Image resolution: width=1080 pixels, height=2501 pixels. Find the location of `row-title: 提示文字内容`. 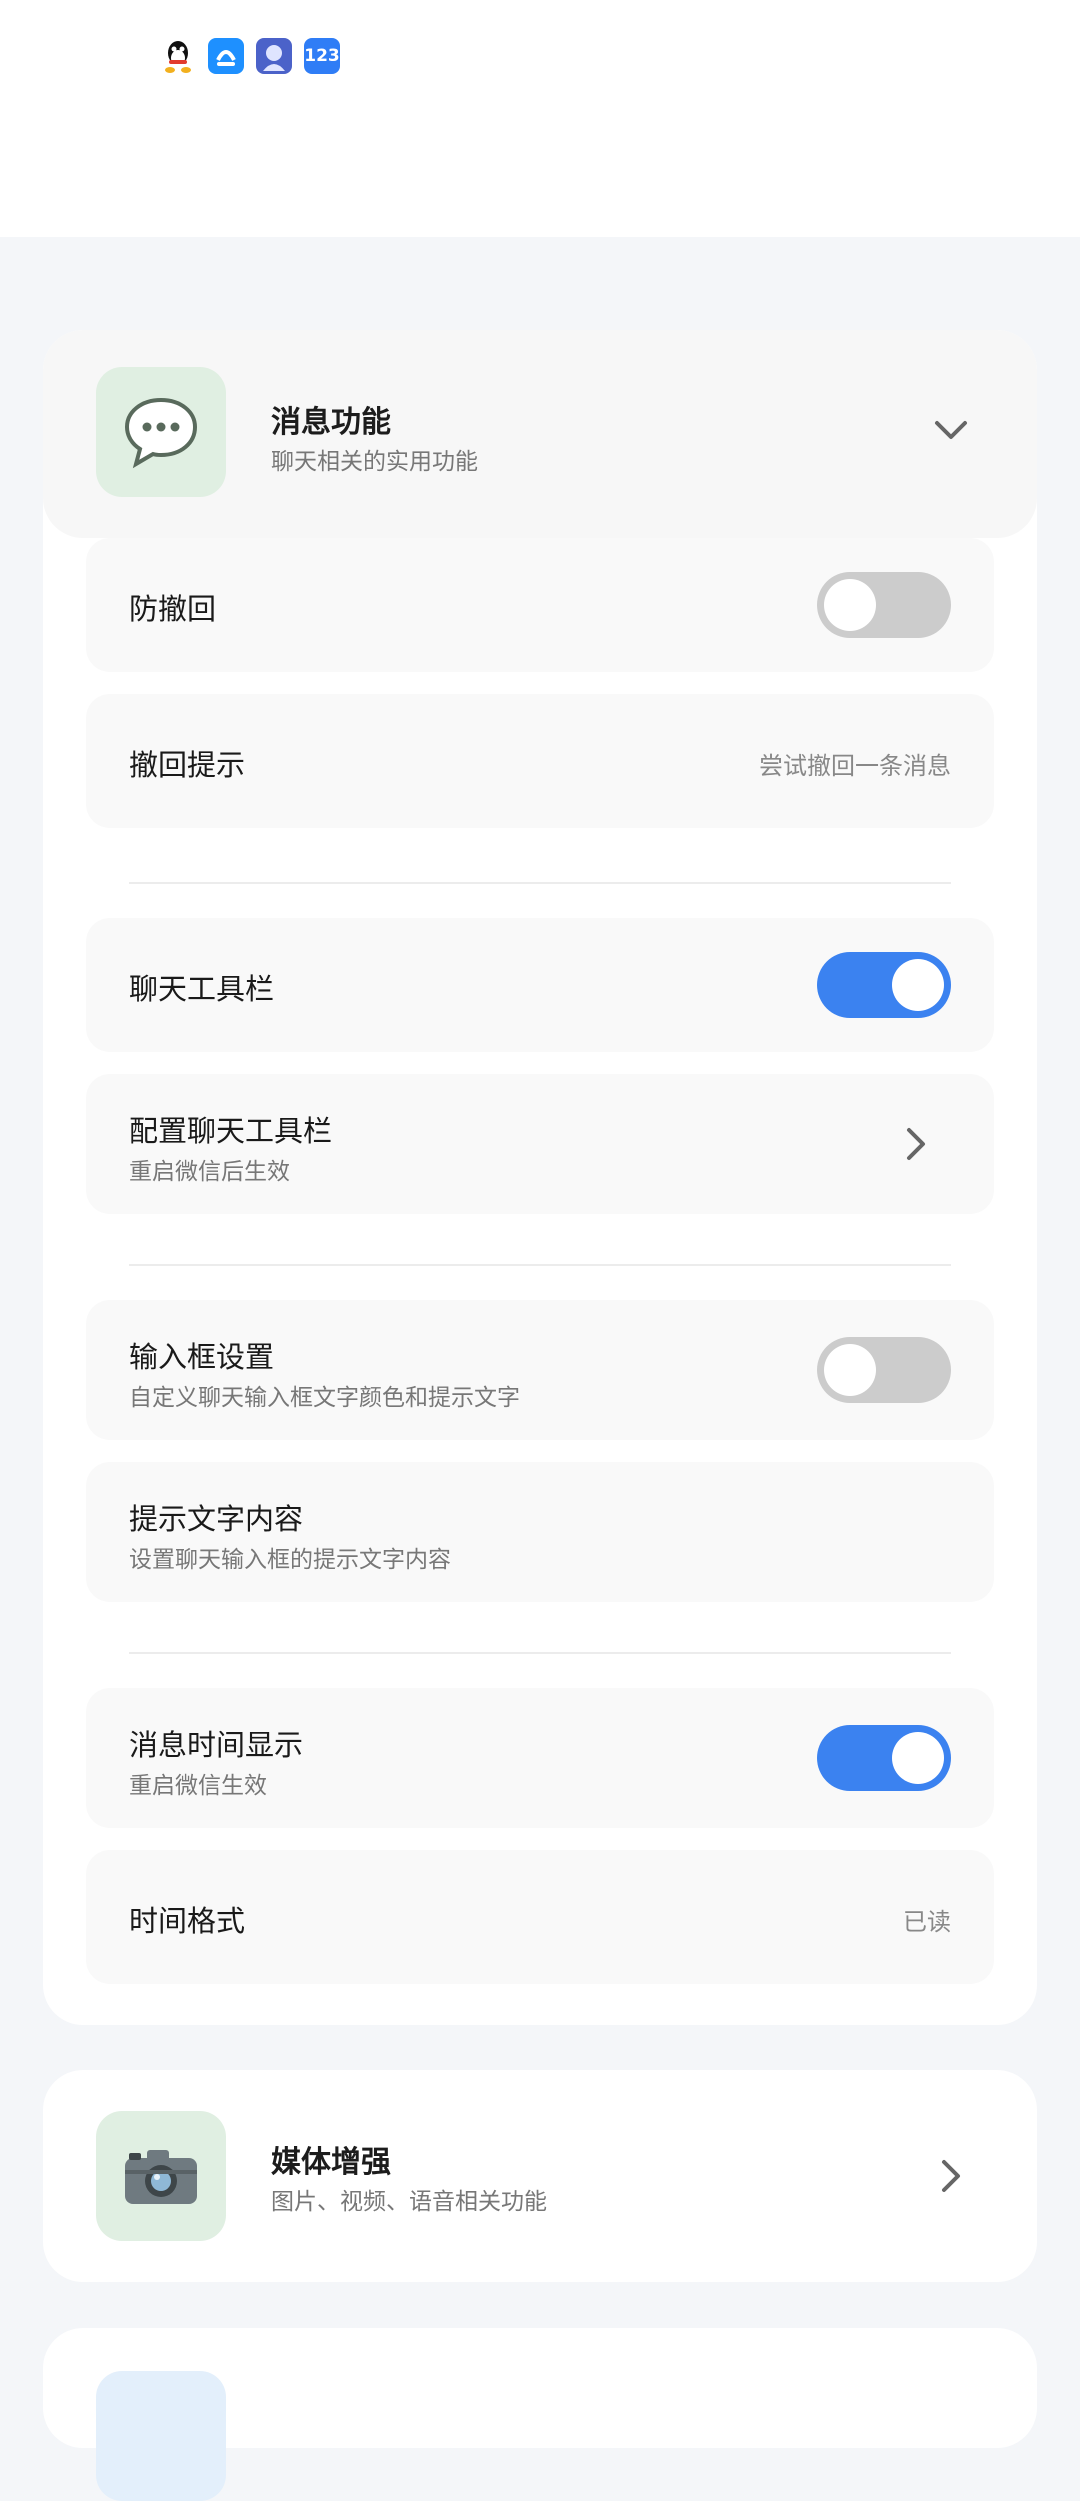

row-title: 提示文字内容 is located at coordinates (216, 1519).